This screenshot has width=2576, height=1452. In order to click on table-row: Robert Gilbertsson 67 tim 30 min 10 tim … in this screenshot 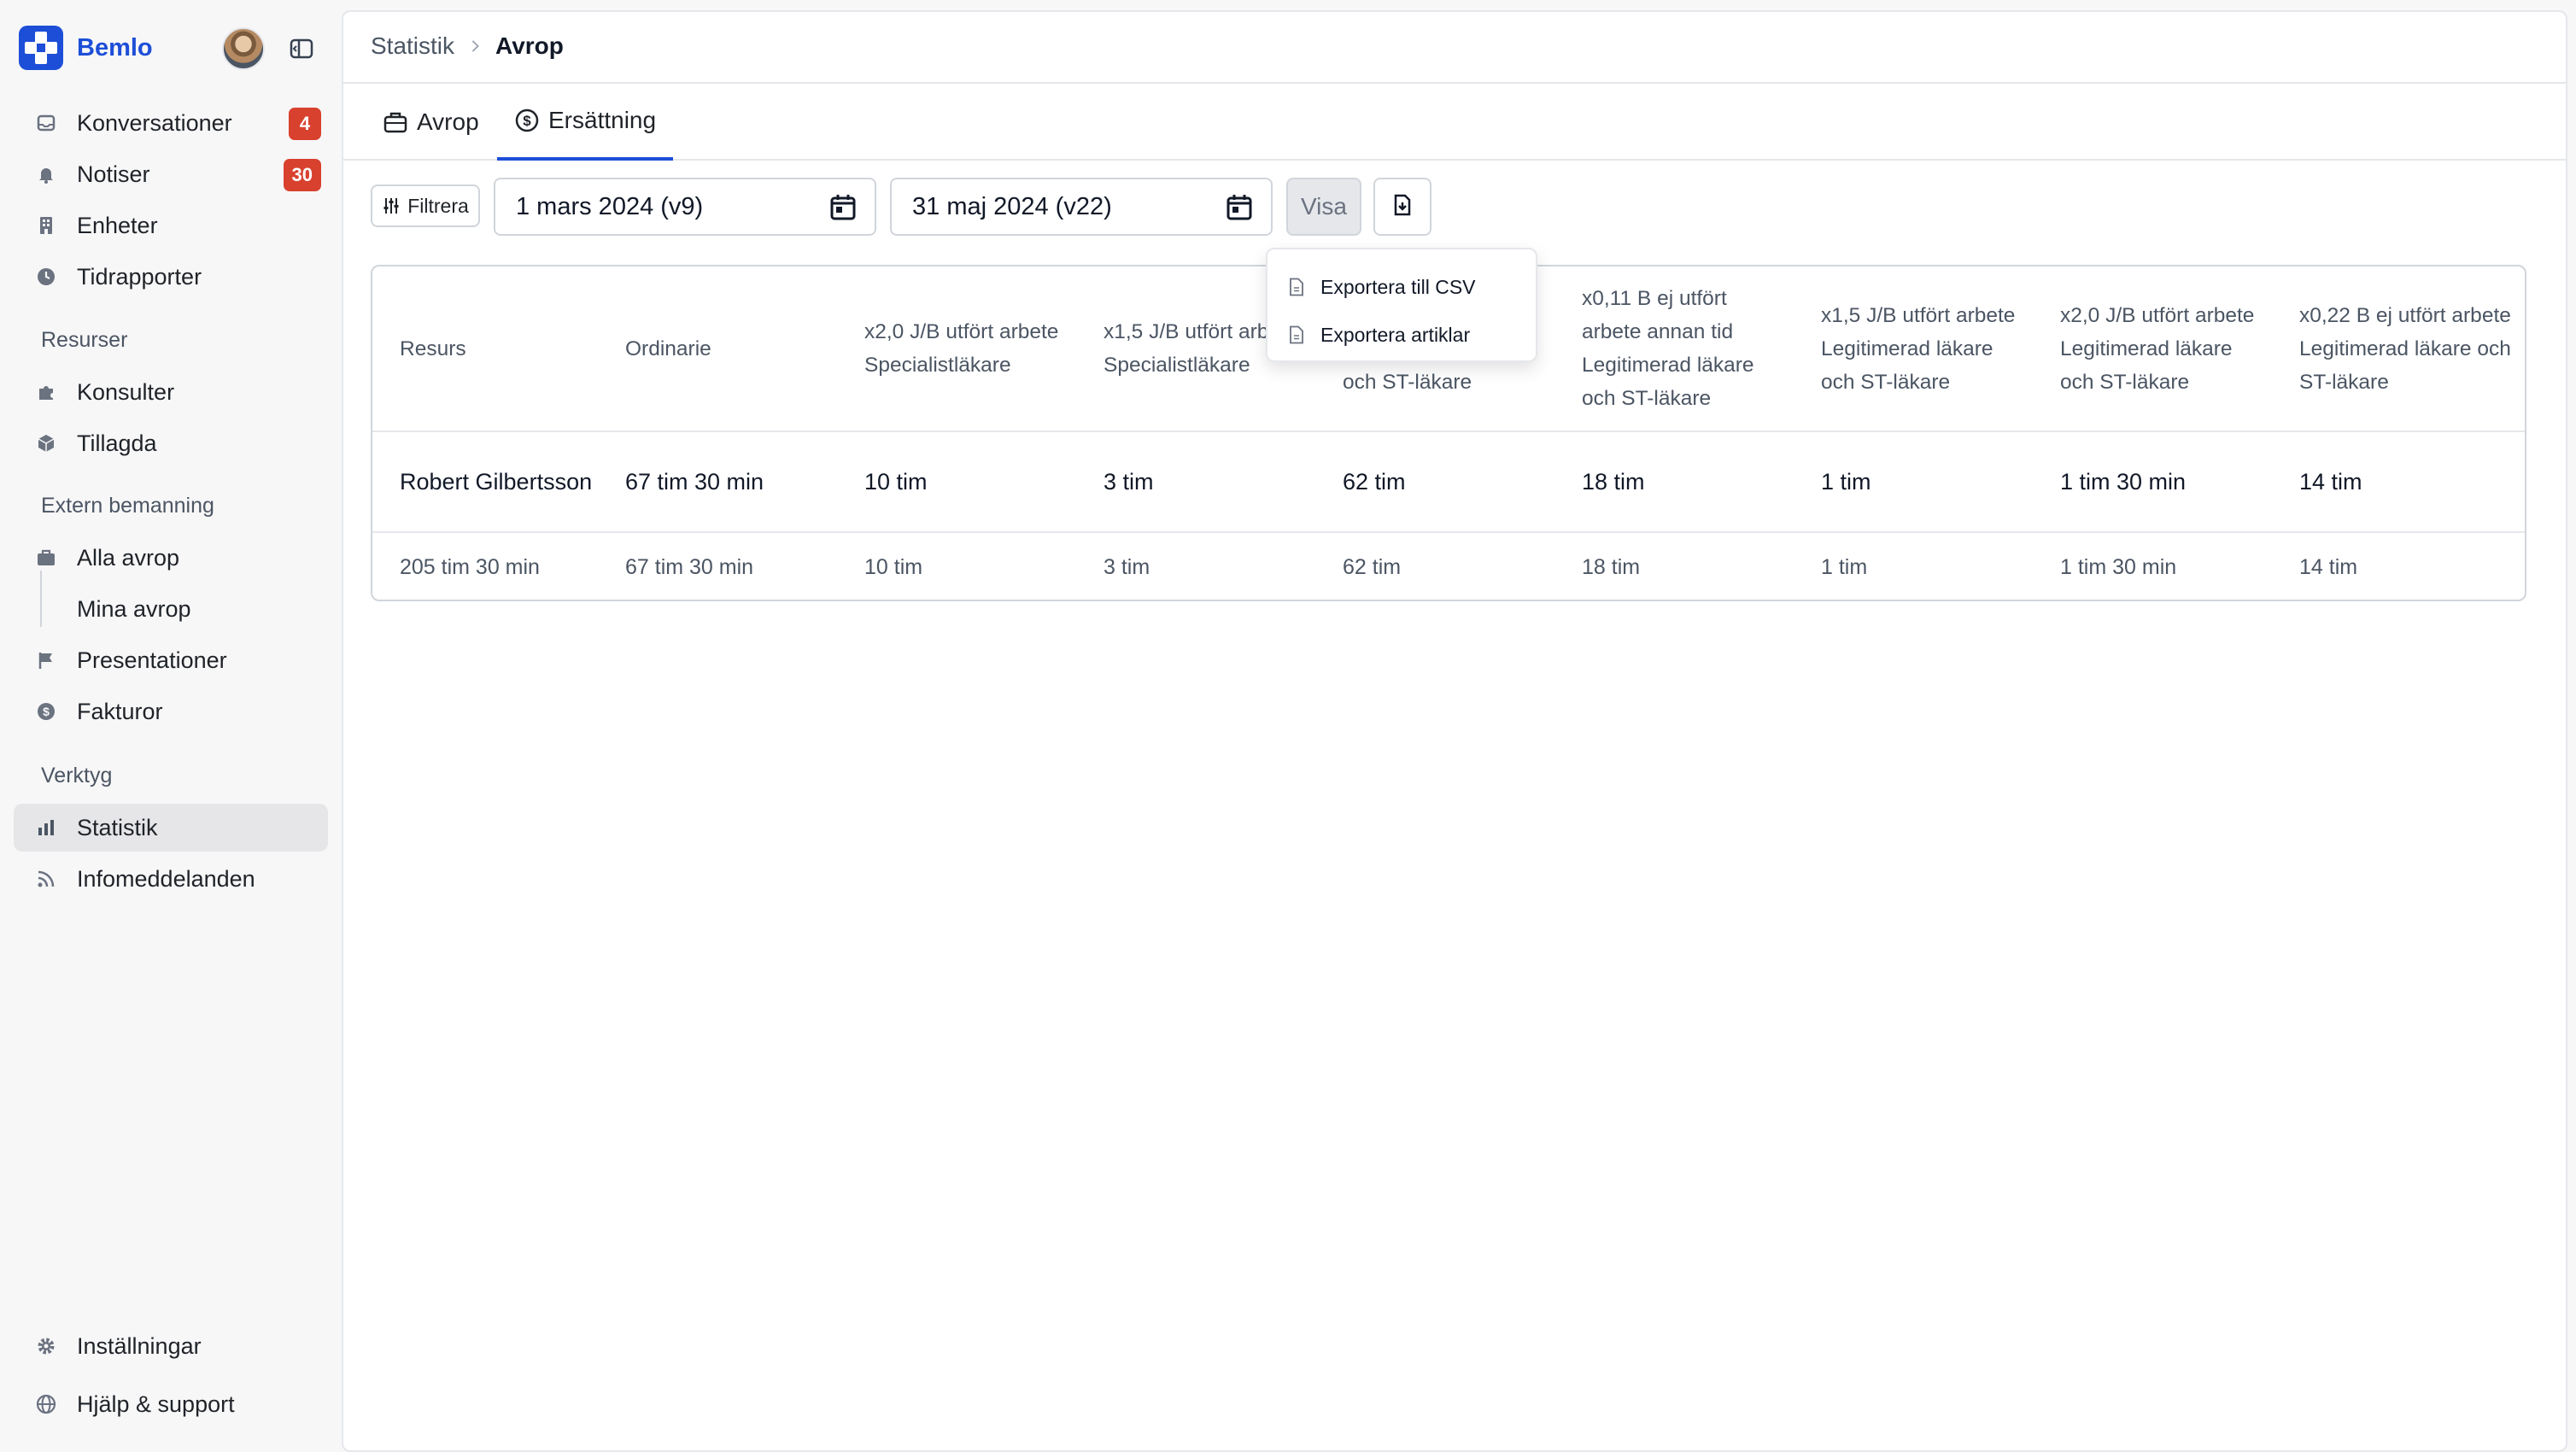, I will do `click(1448, 482)`.